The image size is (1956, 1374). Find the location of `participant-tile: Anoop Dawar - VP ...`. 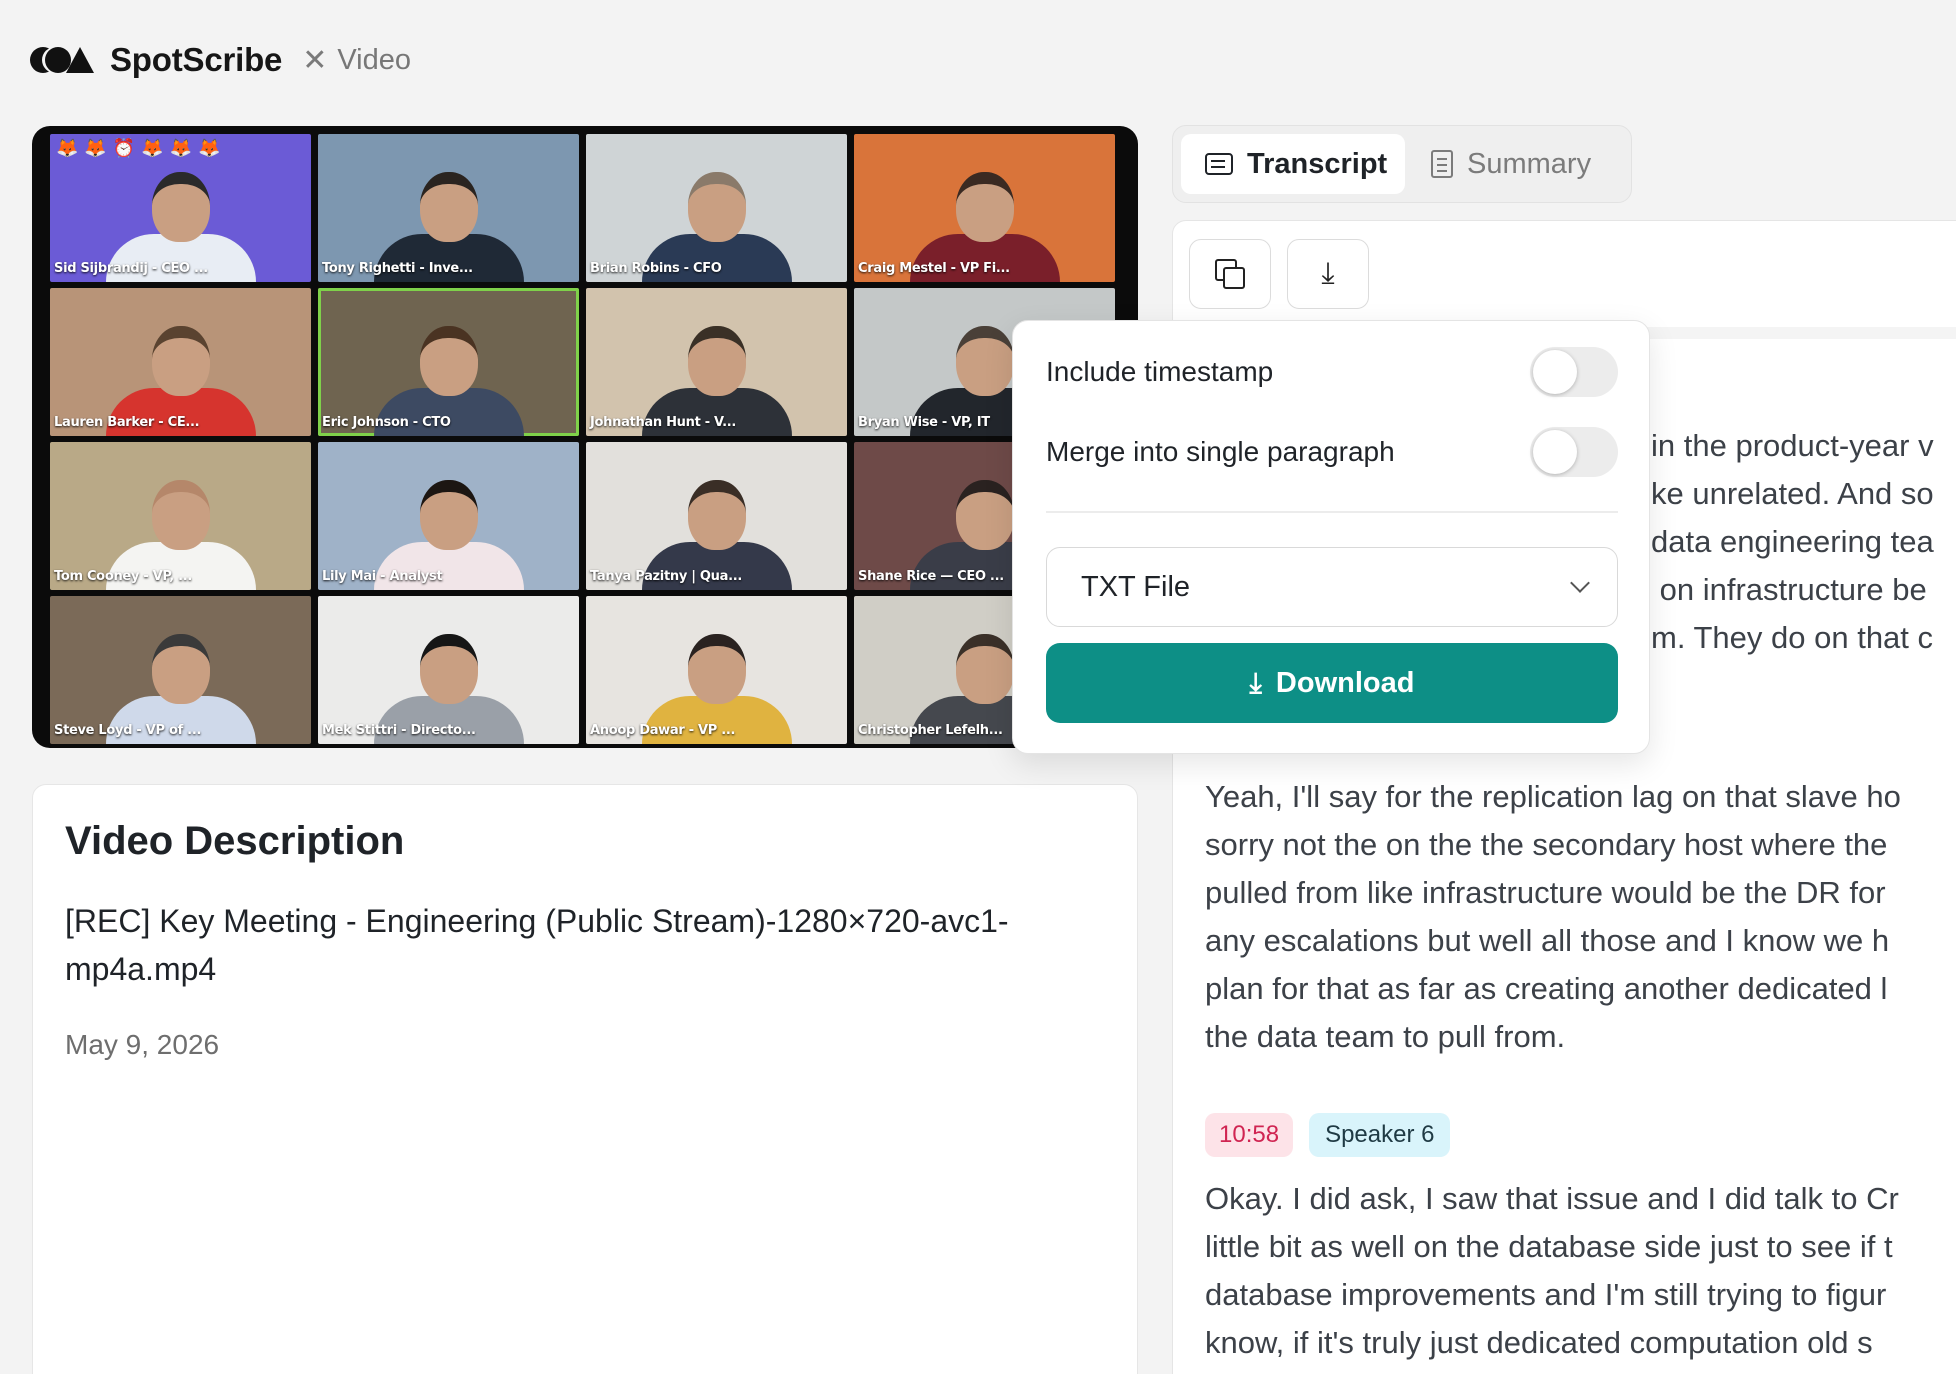

participant-tile: Anoop Dawar - VP ... is located at coordinates (716, 670).